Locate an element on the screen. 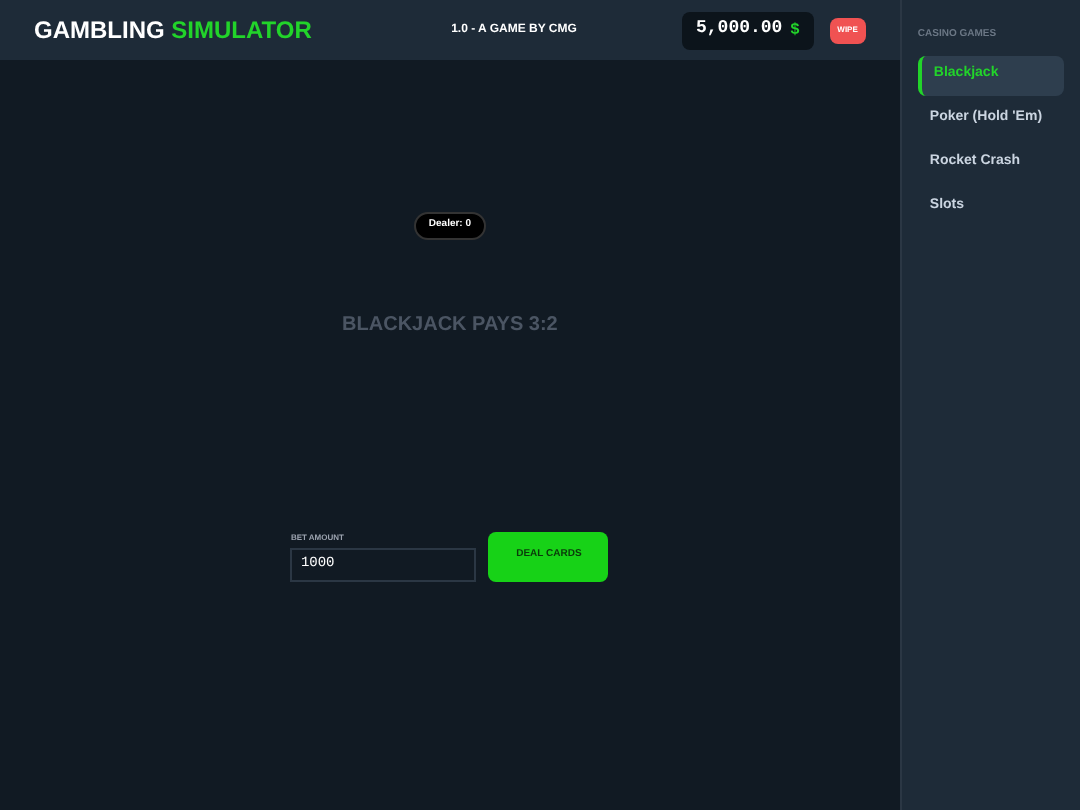  currency-sign: $ is located at coordinates (795, 30).